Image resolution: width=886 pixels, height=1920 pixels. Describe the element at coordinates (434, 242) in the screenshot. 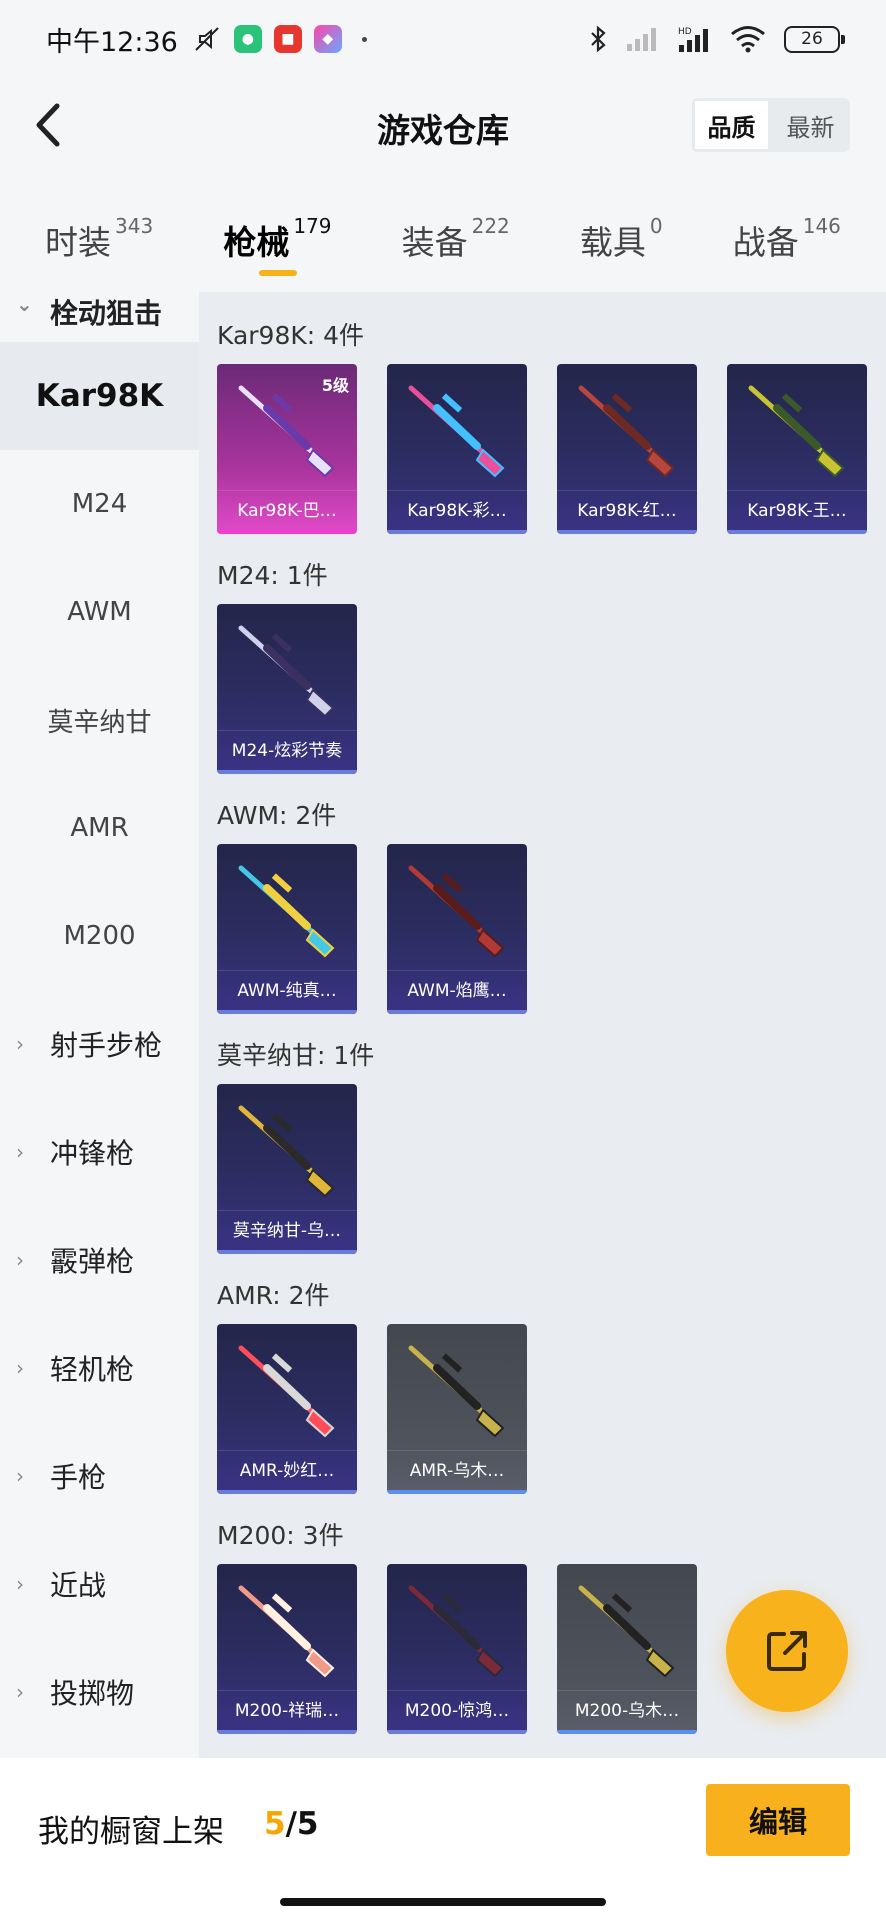

I see `tab-label: 装备` at that location.